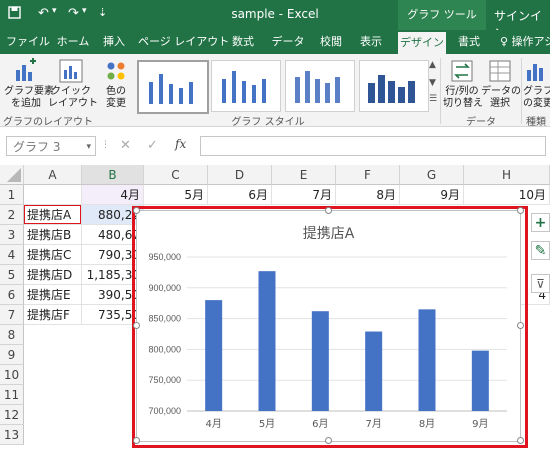 This screenshot has height=452, width=550. What do you see at coordinates (73, 42) in the screenshot?
I see `tab-home: ホーム` at bounding box center [73, 42].